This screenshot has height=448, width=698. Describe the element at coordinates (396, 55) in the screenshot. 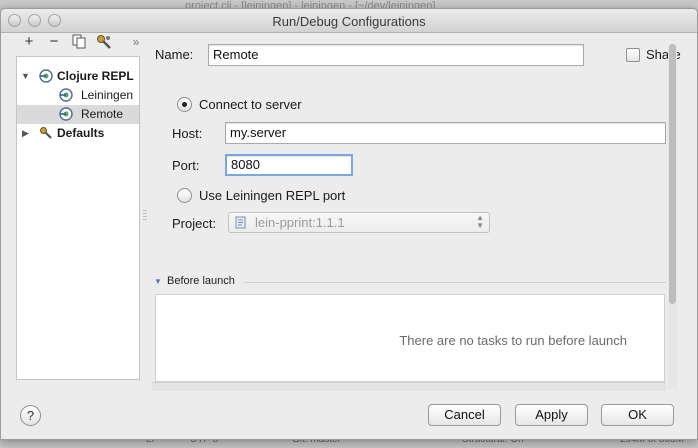

I see `name-field: Remote` at that location.